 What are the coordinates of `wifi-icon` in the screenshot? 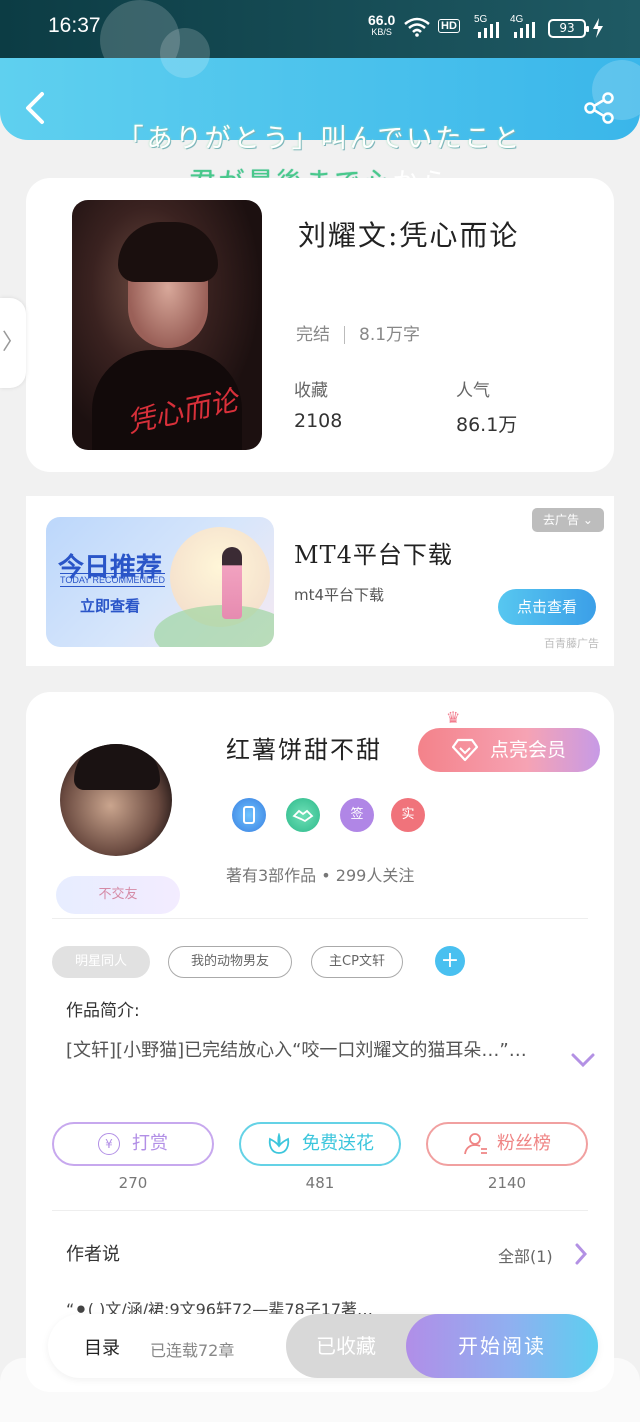 It's located at (417, 27).